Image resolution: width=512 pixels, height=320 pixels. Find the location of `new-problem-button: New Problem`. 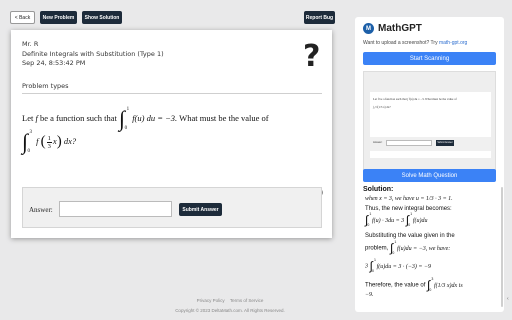

new-problem-button: New Problem is located at coordinates (58, 17).